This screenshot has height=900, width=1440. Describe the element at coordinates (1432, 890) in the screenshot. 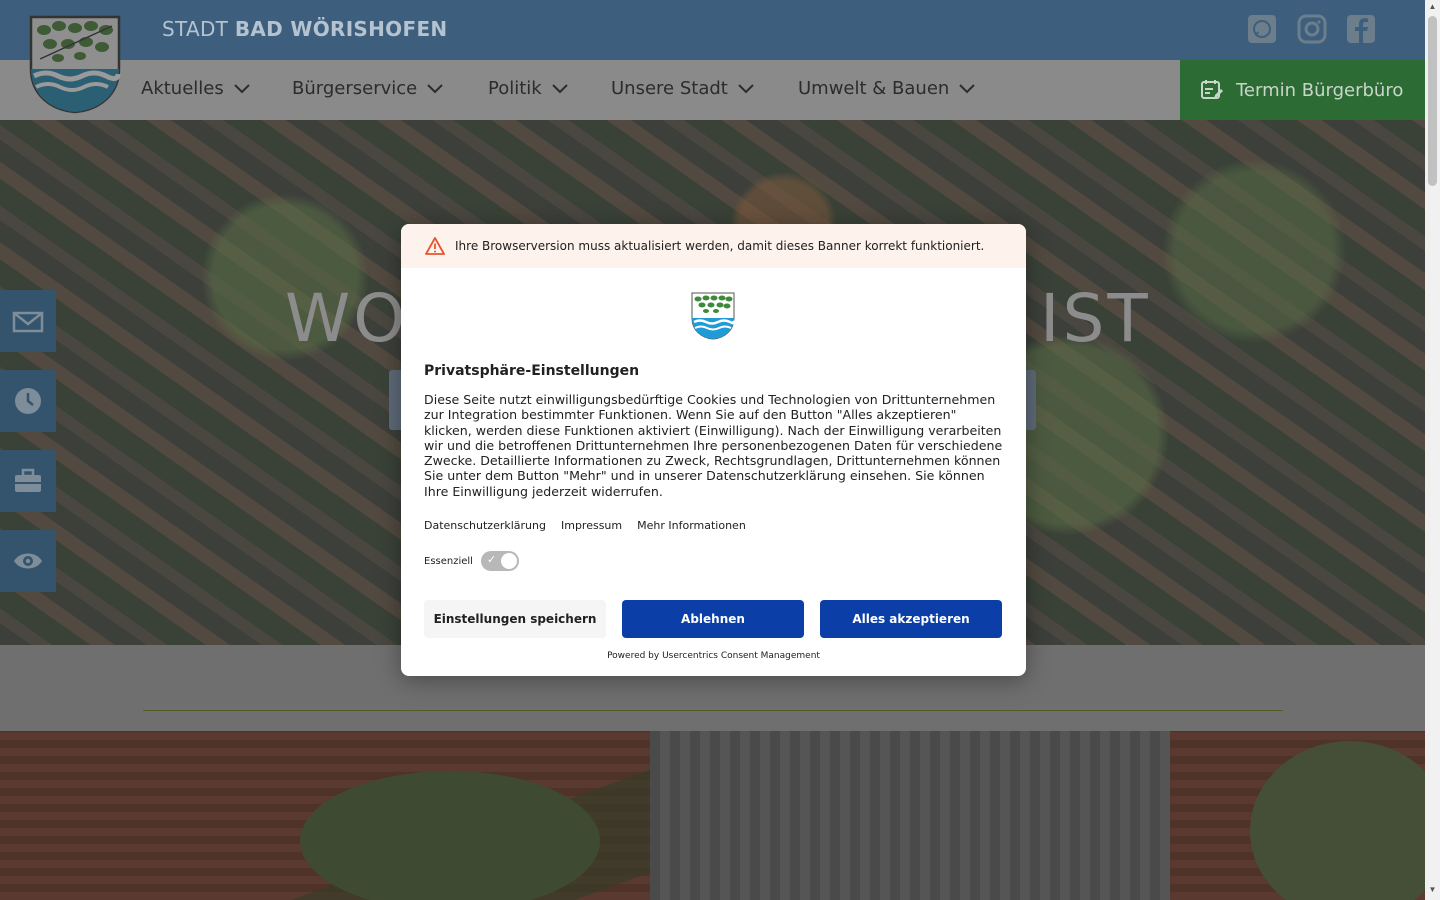

I see `scroll-down-arrow: ▼` at that location.